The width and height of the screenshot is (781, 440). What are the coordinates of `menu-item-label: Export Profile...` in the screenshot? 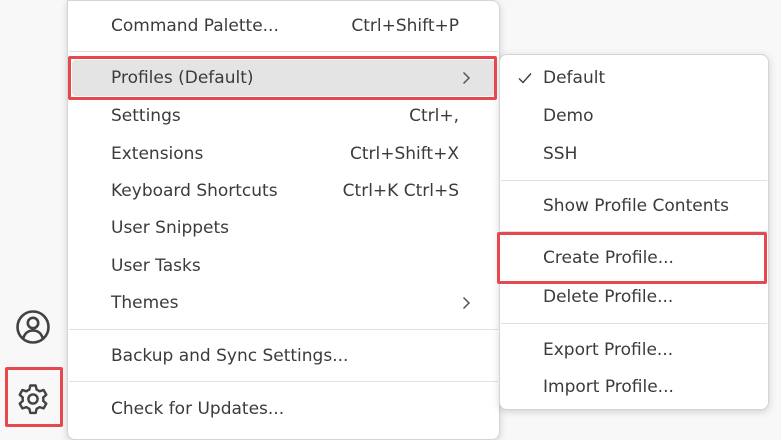 It's located at (608, 350).